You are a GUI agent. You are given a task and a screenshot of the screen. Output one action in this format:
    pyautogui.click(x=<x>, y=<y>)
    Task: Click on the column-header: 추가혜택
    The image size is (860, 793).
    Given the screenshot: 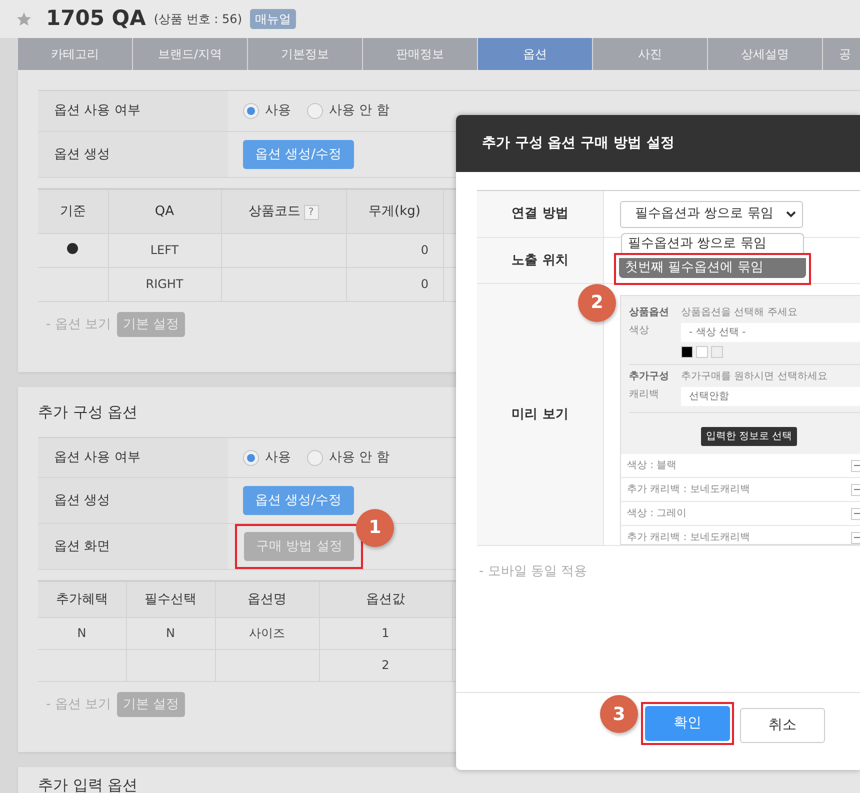 What is the action you would take?
    pyautogui.click(x=82, y=599)
    